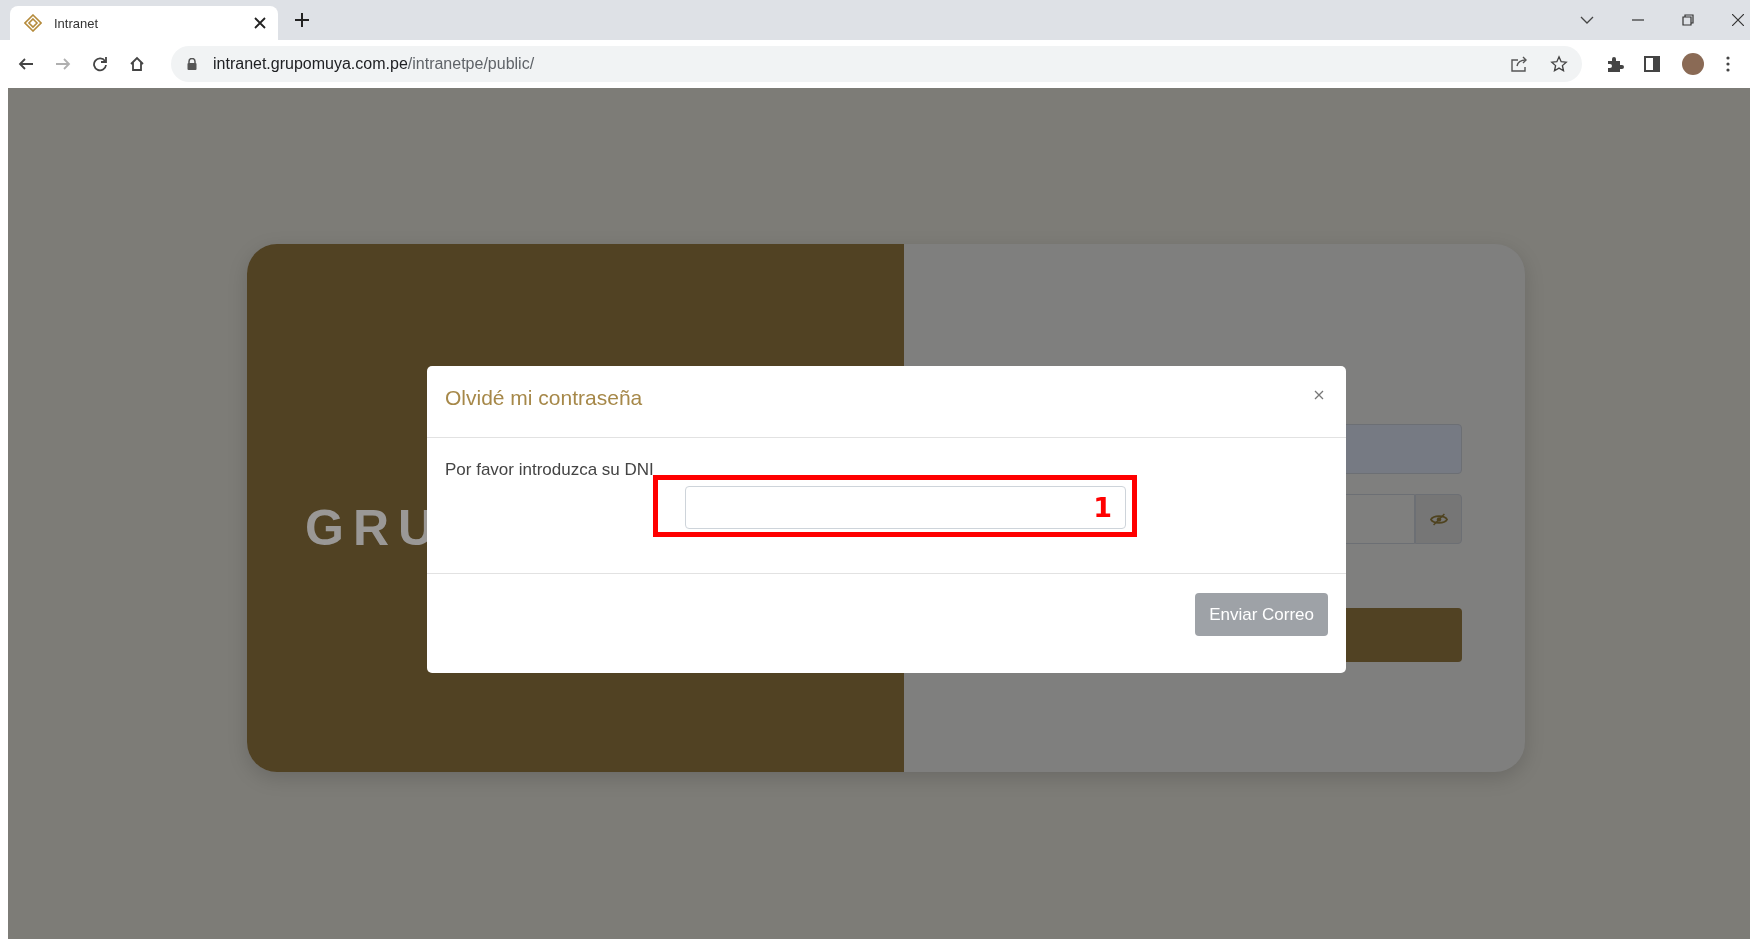 The width and height of the screenshot is (1750, 939). What do you see at coordinates (192, 64) in the screenshot?
I see `lock-icon` at bounding box center [192, 64].